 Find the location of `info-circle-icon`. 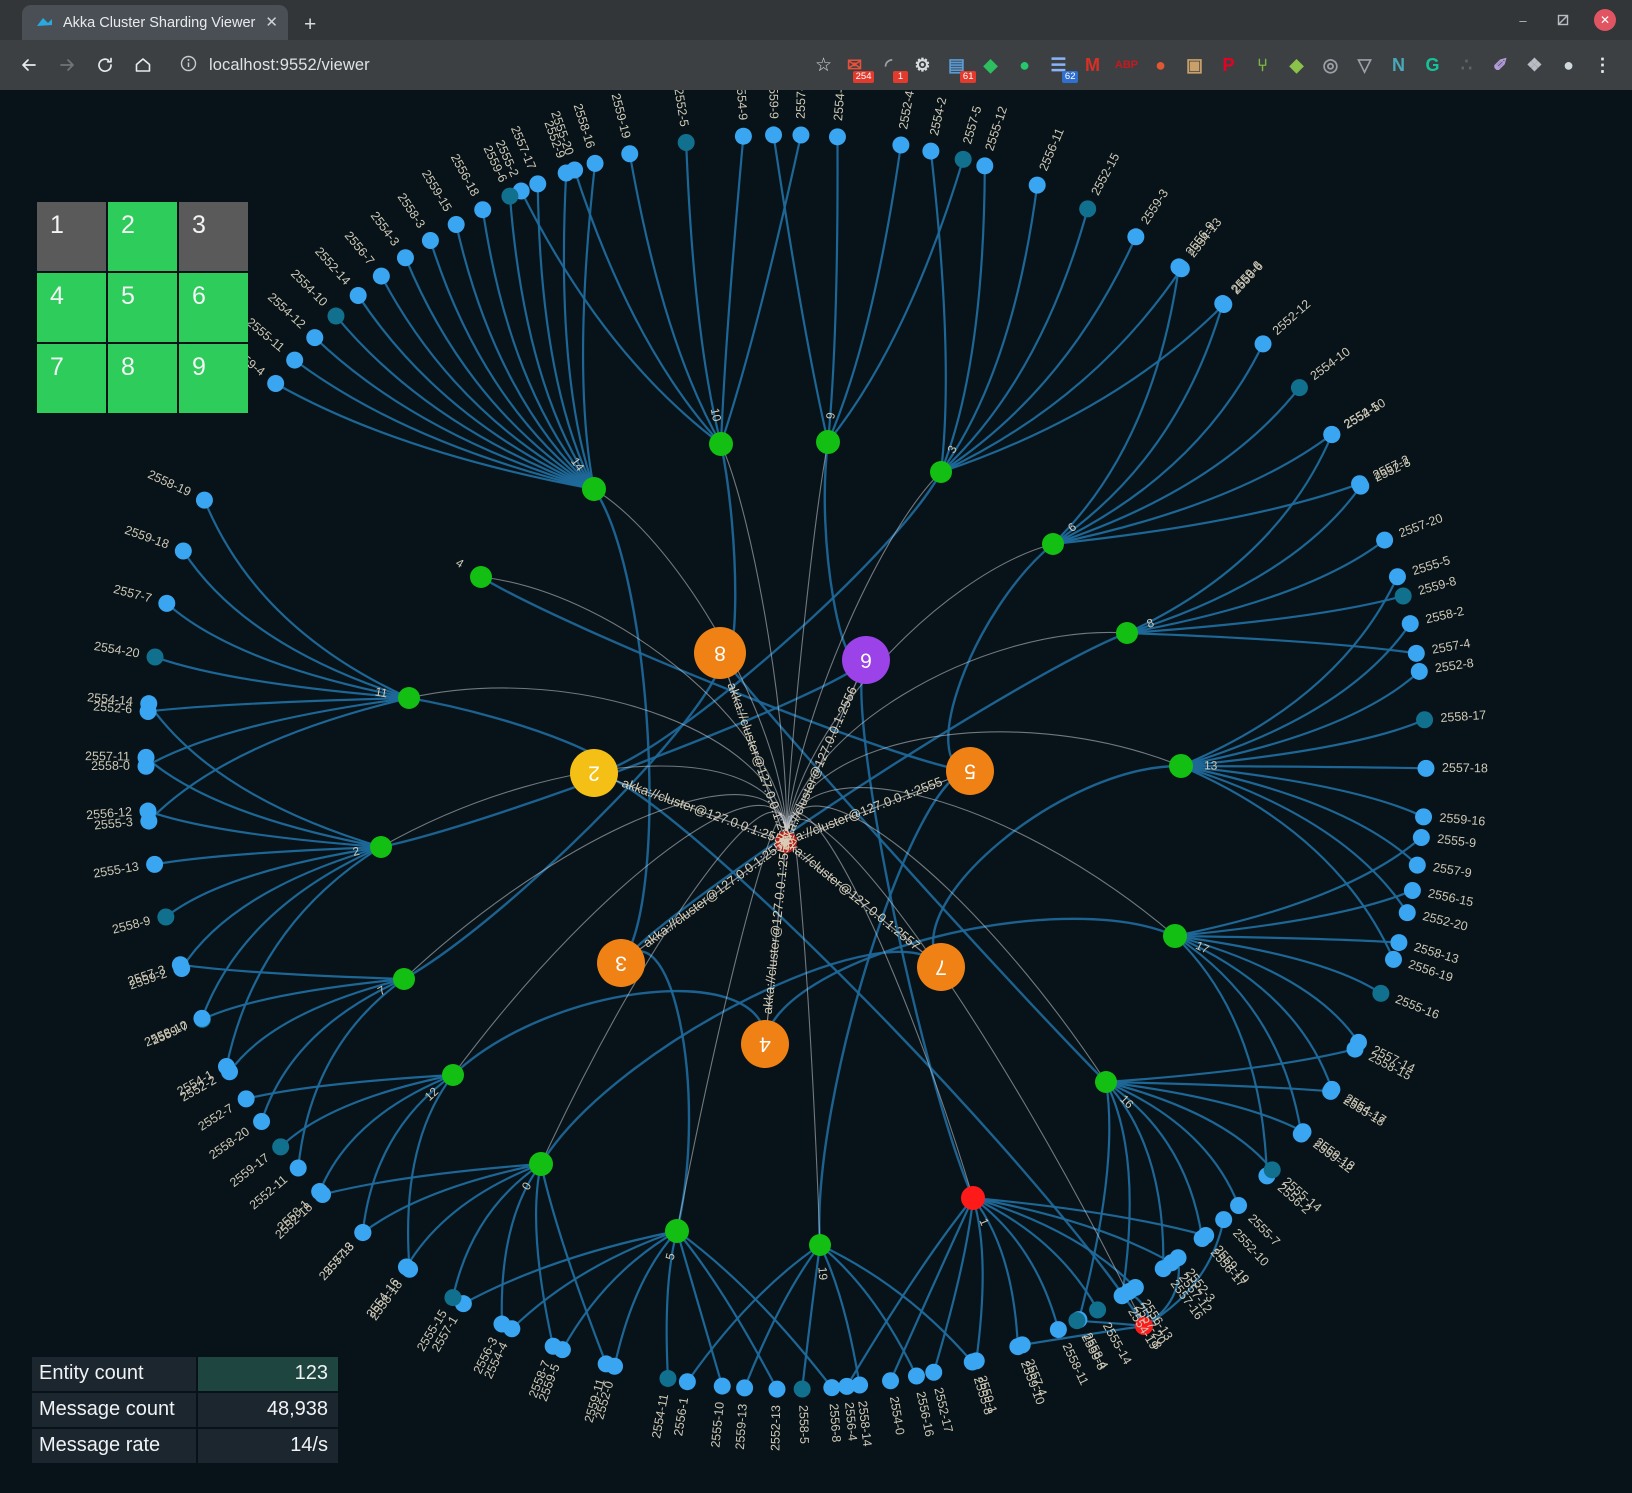

info-circle-icon is located at coordinates (188, 65).